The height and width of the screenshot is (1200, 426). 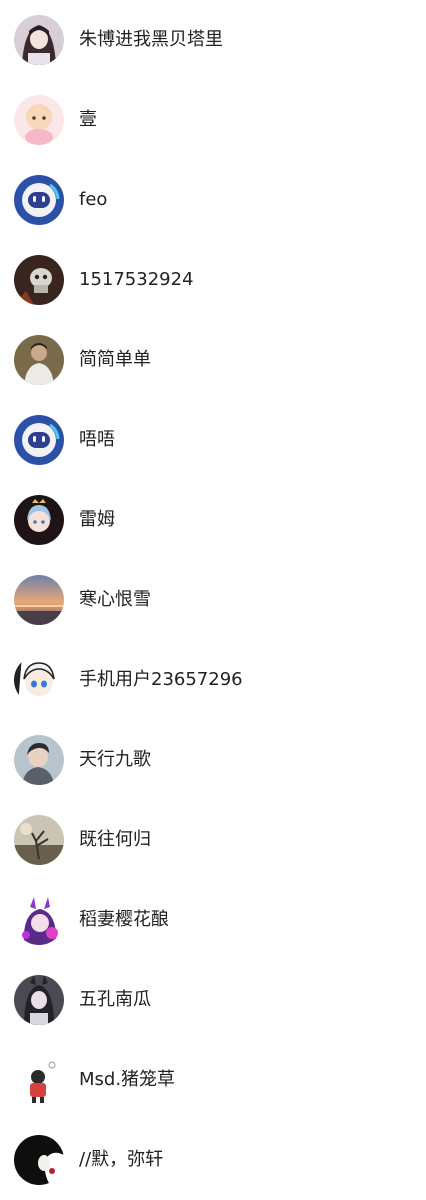 What do you see at coordinates (115, 360) in the screenshot?
I see `user-name: 简简单单` at bounding box center [115, 360].